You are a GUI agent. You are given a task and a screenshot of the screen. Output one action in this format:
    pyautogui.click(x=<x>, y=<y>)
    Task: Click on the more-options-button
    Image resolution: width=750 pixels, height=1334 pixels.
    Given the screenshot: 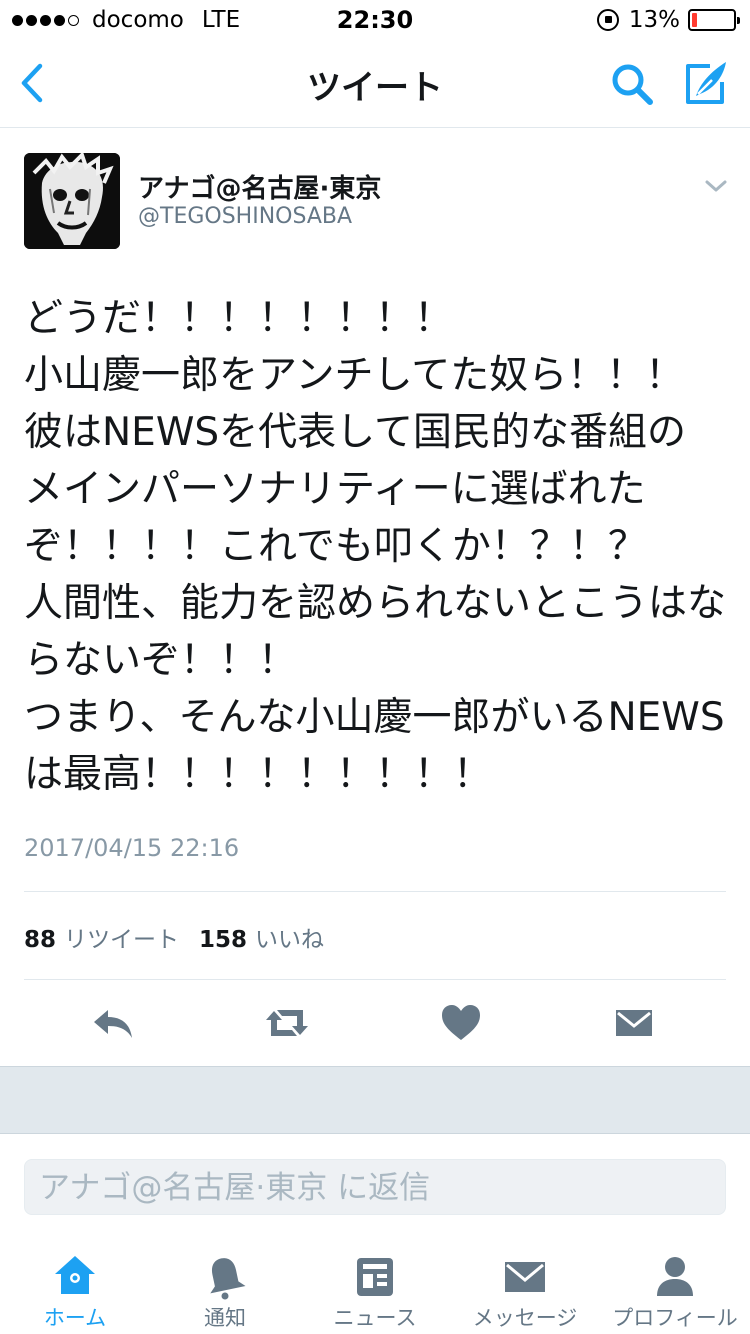 What is the action you would take?
    pyautogui.click(x=716, y=186)
    